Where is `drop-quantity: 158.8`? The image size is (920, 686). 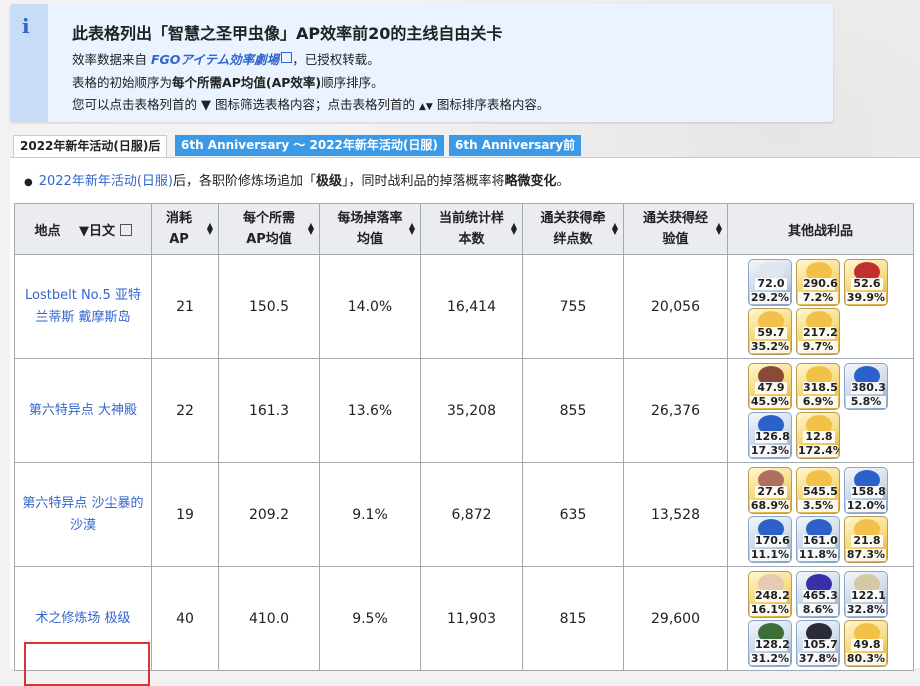
drop-quantity: 158.8 is located at coordinates (868, 491).